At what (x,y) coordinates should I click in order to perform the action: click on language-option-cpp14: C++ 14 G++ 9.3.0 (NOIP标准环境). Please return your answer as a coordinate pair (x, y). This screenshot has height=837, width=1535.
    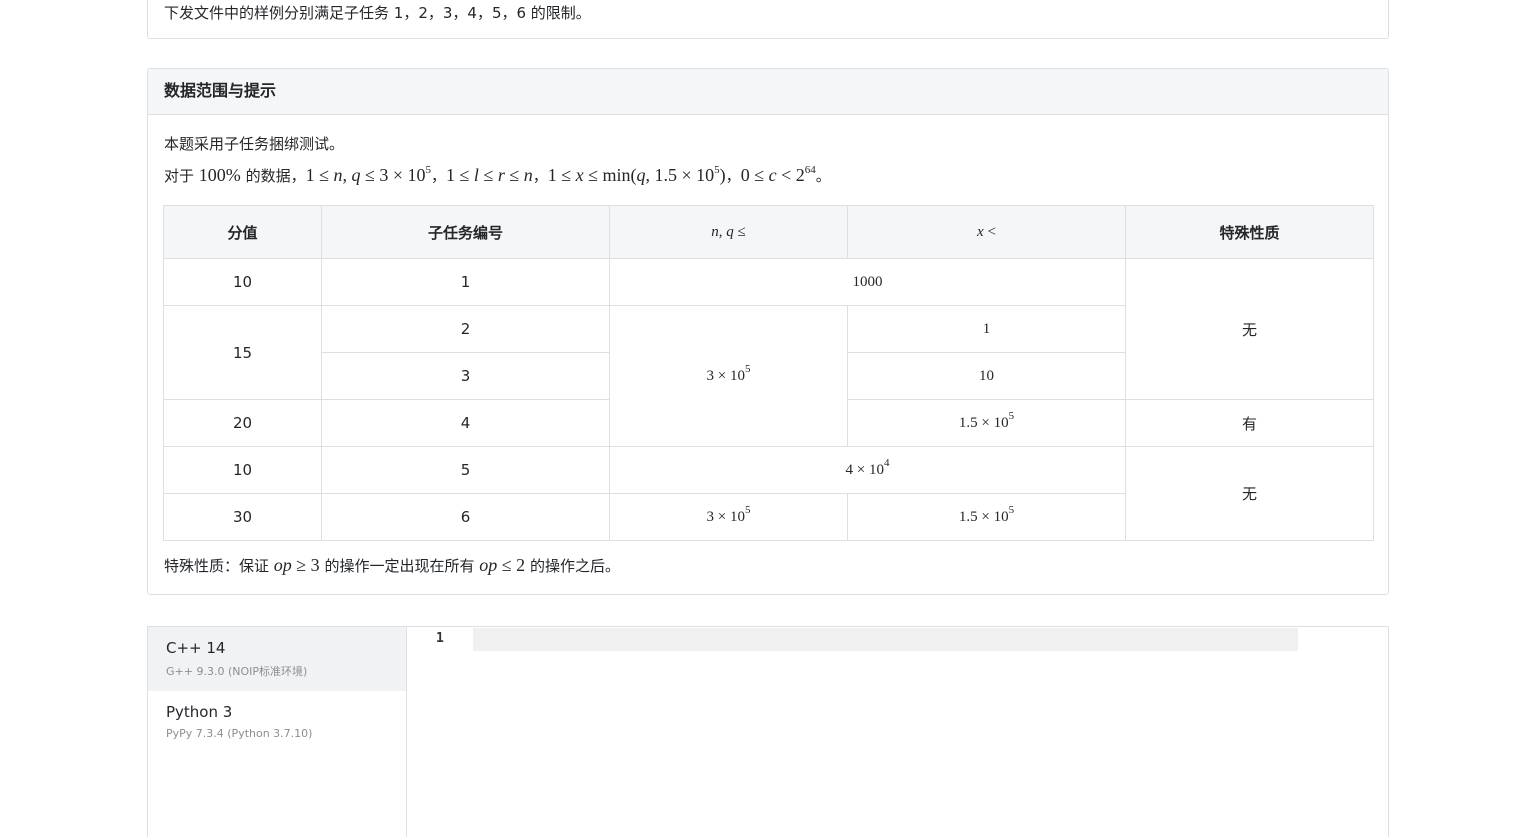
    Looking at the image, I should click on (277, 659).